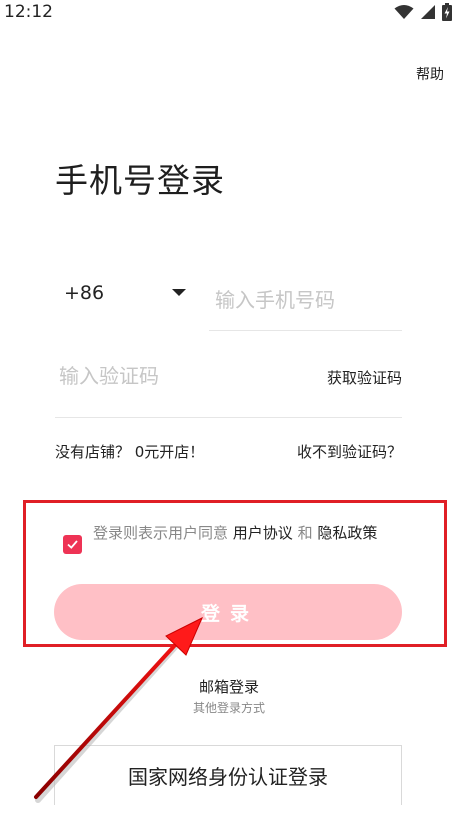 The height and width of the screenshot is (820, 458). I want to click on agreement-checkbox, so click(72, 544).